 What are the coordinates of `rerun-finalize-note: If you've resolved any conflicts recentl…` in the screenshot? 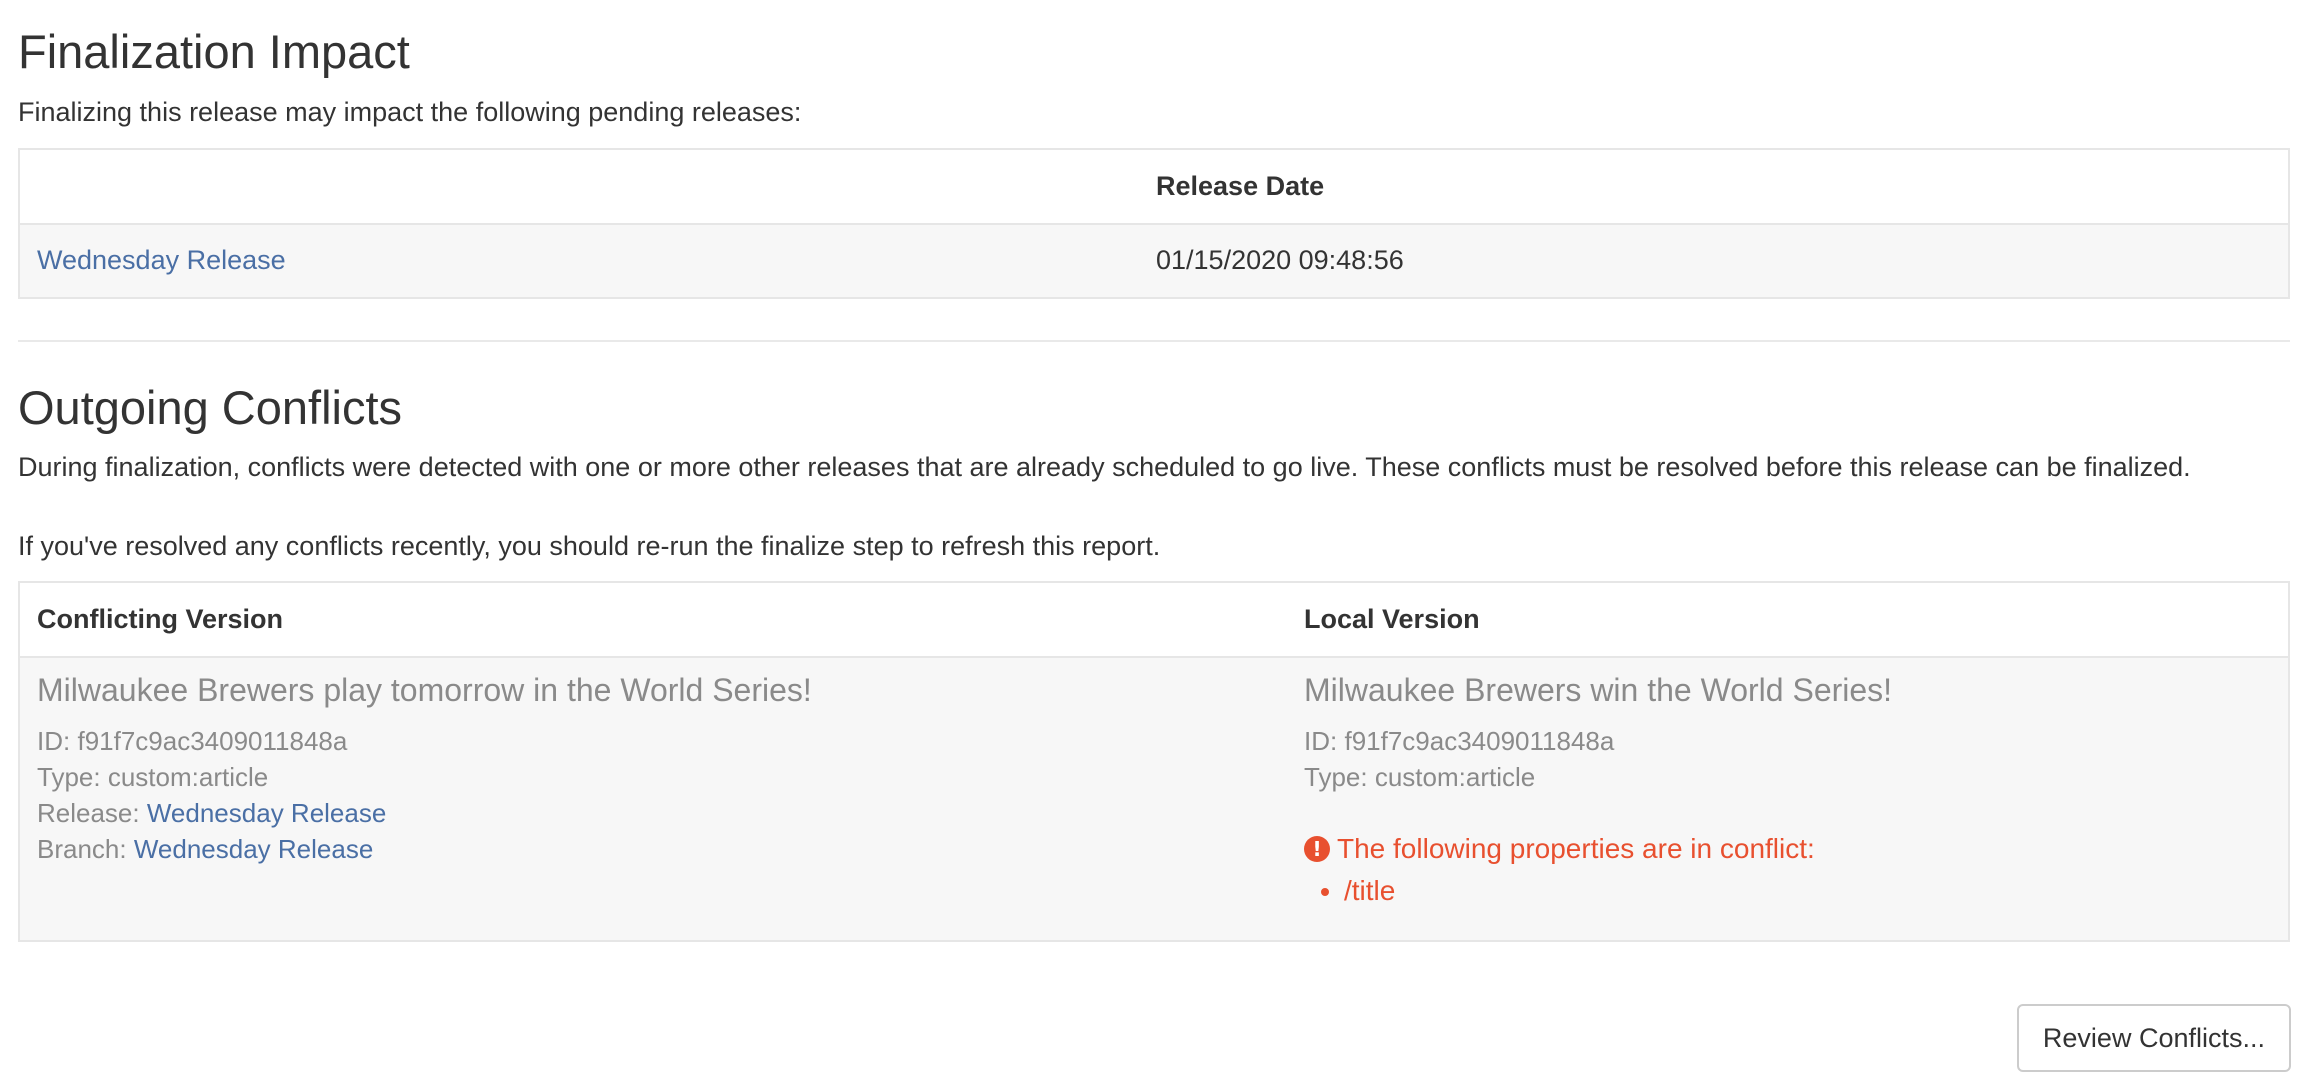 It's located at (589, 545).